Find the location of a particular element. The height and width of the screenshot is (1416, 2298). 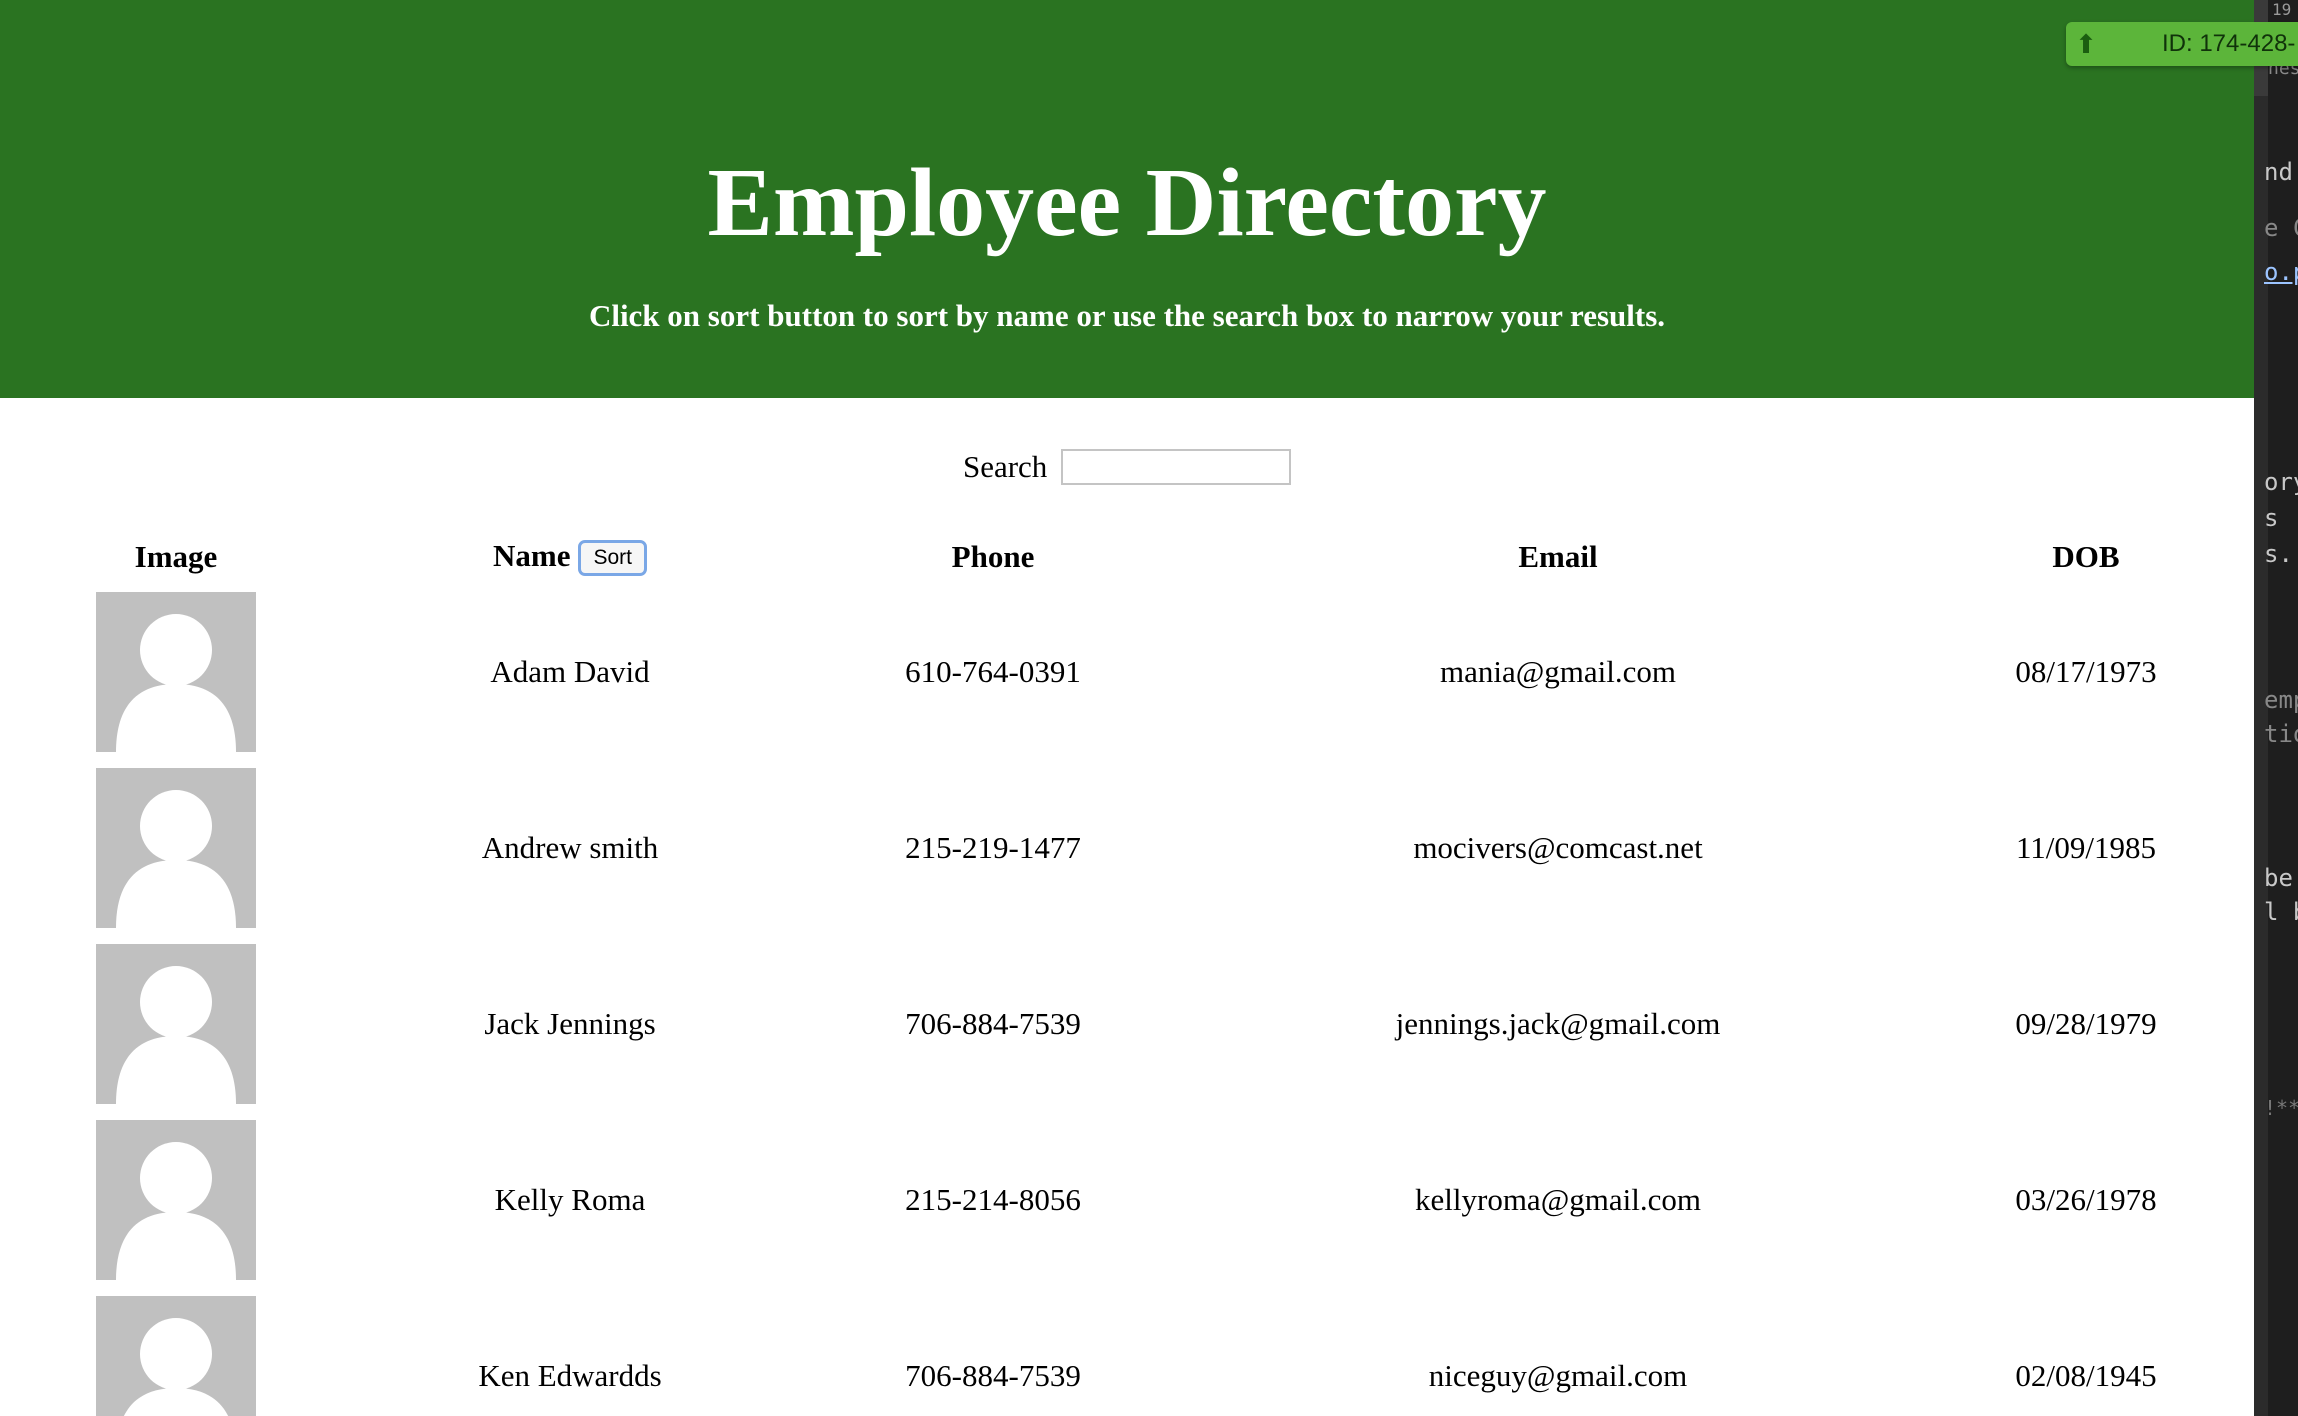

column-header-email: Email is located at coordinates (1558, 556).